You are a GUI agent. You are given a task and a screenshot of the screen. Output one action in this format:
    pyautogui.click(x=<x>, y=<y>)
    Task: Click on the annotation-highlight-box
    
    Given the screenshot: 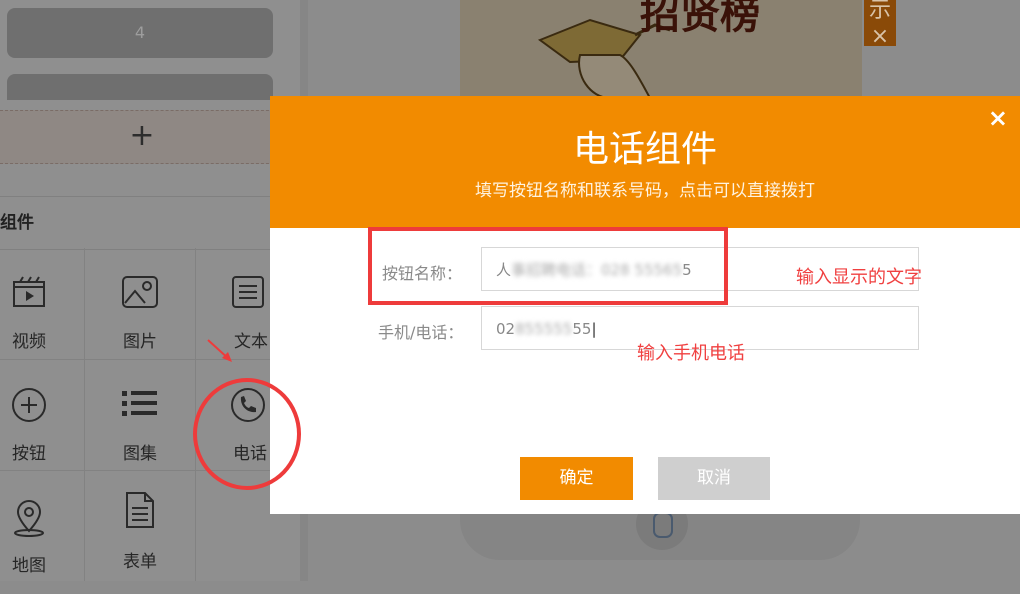 What is the action you would take?
    pyautogui.click(x=548, y=266)
    